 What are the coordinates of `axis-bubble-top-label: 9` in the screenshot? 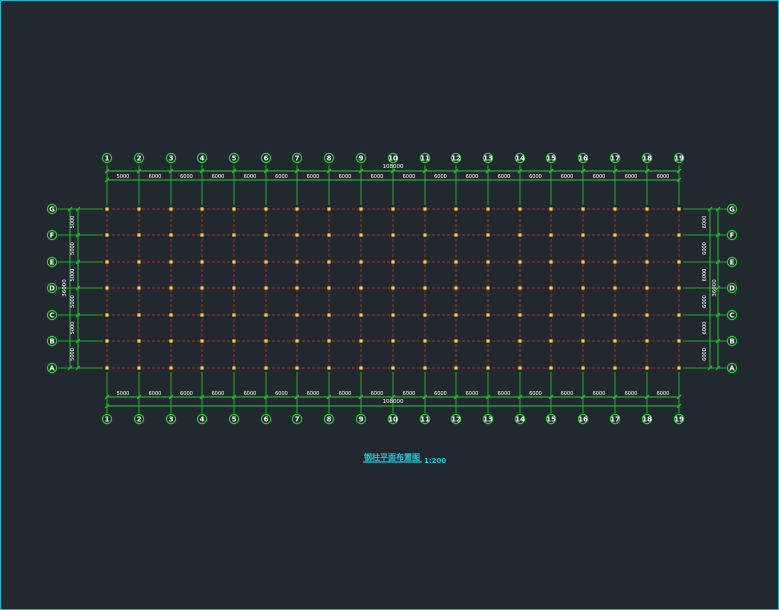 It's located at (361, 159).